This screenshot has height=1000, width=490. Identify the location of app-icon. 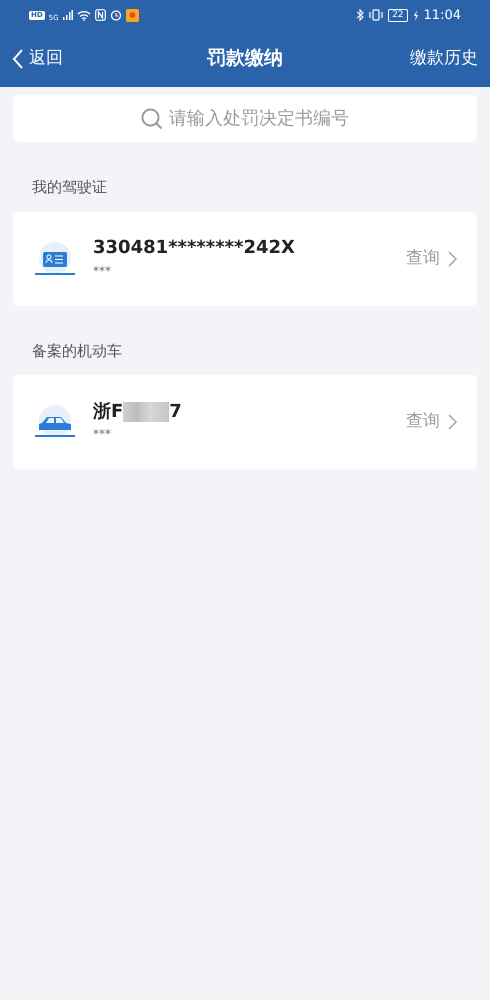
(132, 15).